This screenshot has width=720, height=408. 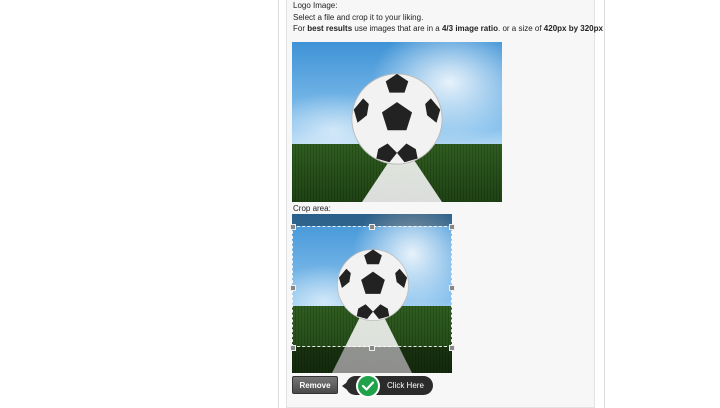 What do you see at coordinates (293, 227) in the screenshot?
I see `crop-handle-top-left` at bounding box center [293, 227].